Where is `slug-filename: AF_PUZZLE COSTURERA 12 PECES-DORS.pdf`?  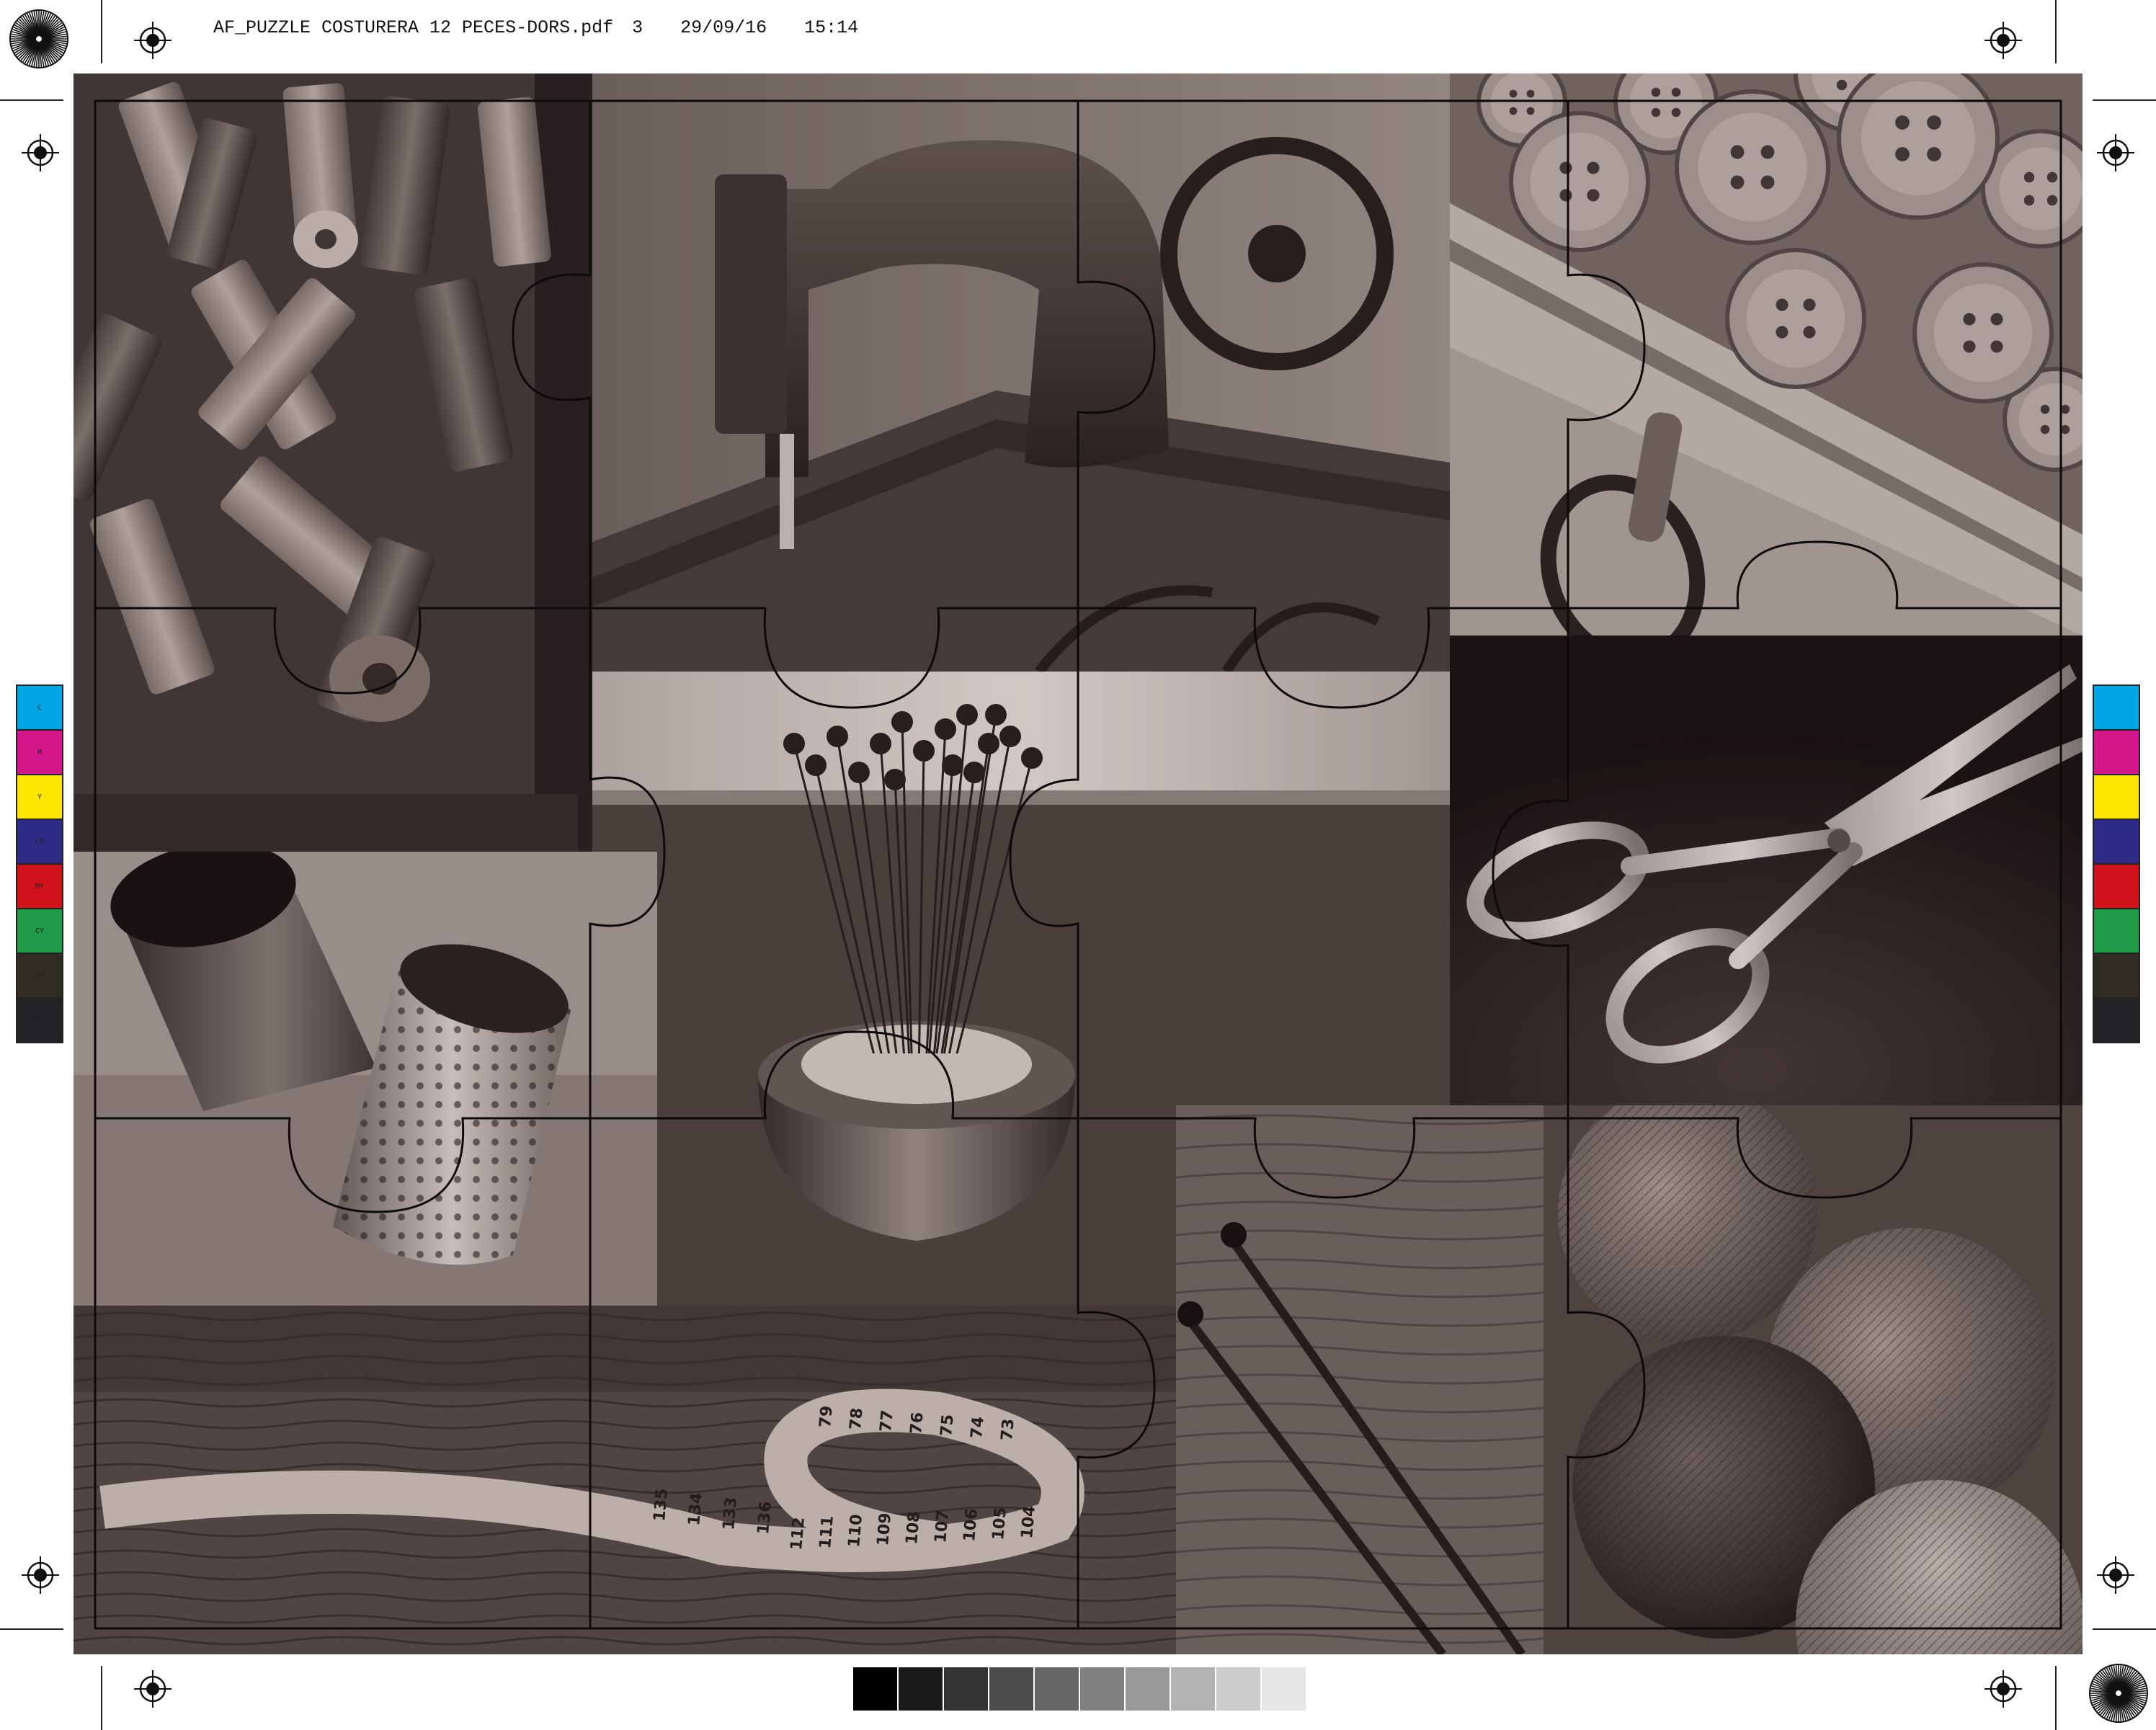
slug-filename: AF_PUZZLE COSTURERA 12 PECES-DORS.pdf is located at coordinates (413, 27).